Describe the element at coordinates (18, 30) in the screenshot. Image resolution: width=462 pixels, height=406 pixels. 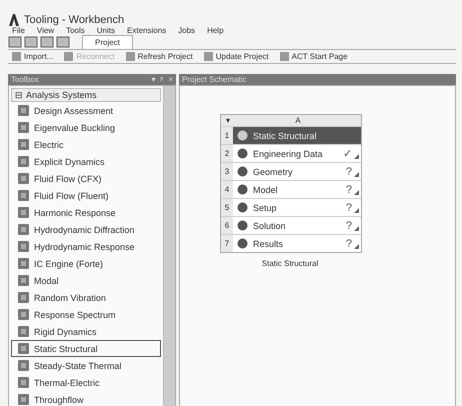
I see `menu-item: File` at that location.